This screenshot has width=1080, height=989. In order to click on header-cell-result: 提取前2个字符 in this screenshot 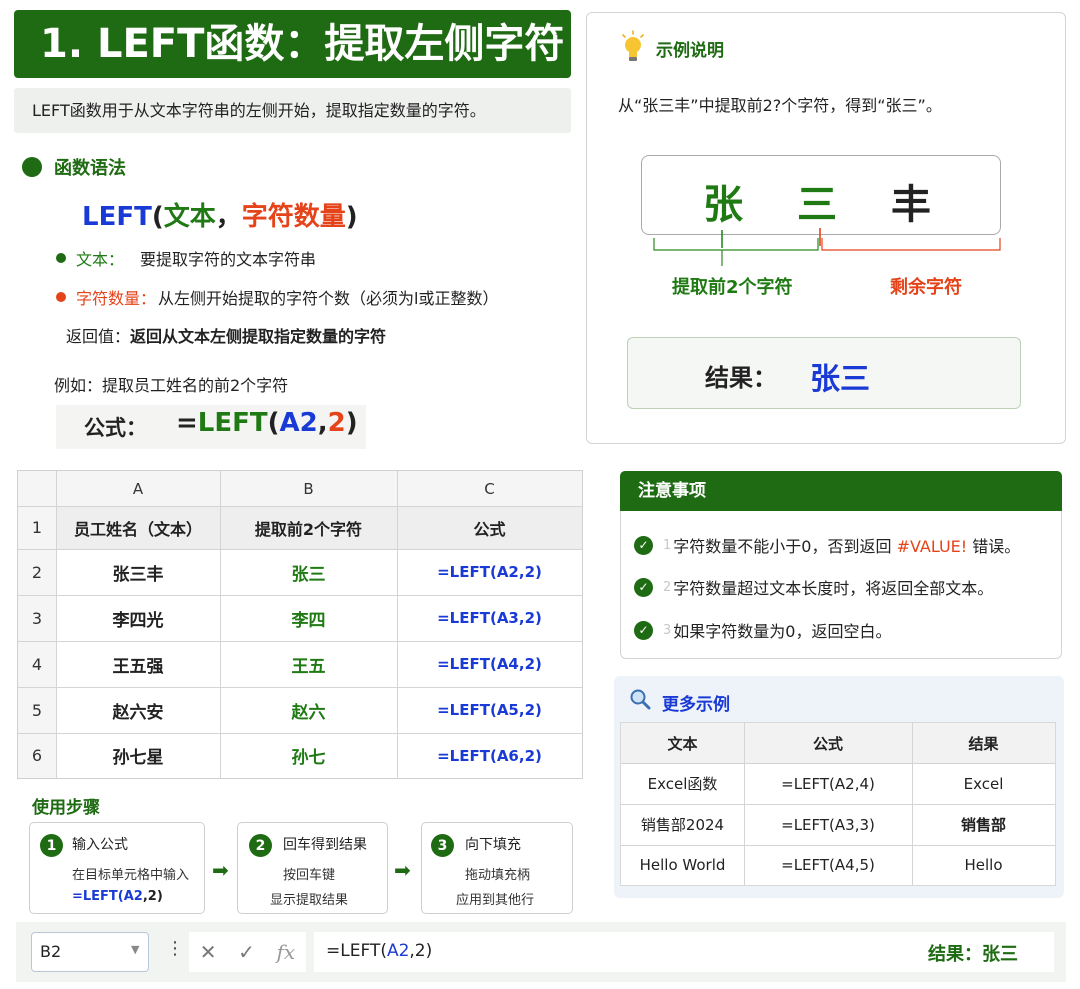, I will do `click(308, 527)`.